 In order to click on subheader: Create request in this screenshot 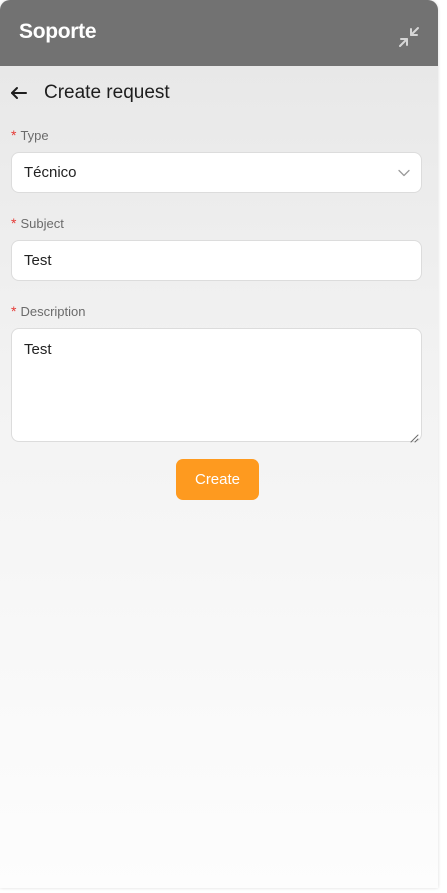, I will do `click(219, 93)`.